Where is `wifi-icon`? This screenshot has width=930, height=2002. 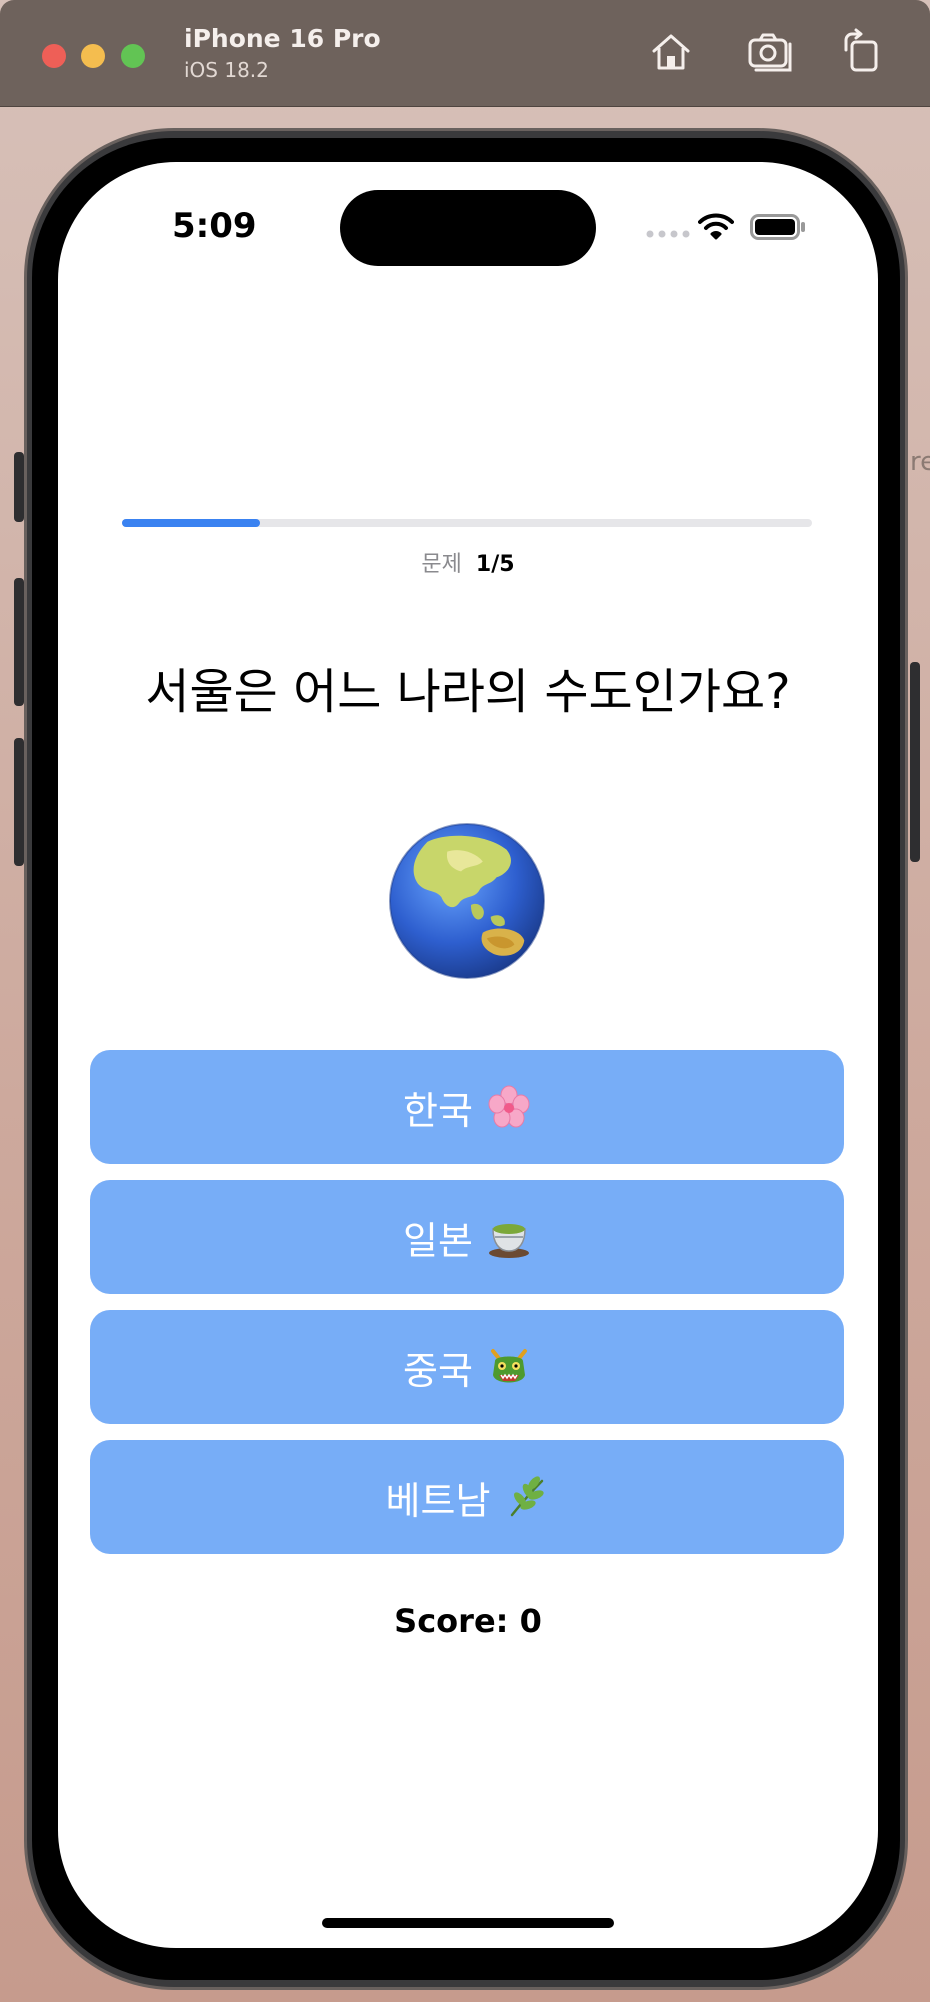 wifi-icon is located at coordinates (716, 226).